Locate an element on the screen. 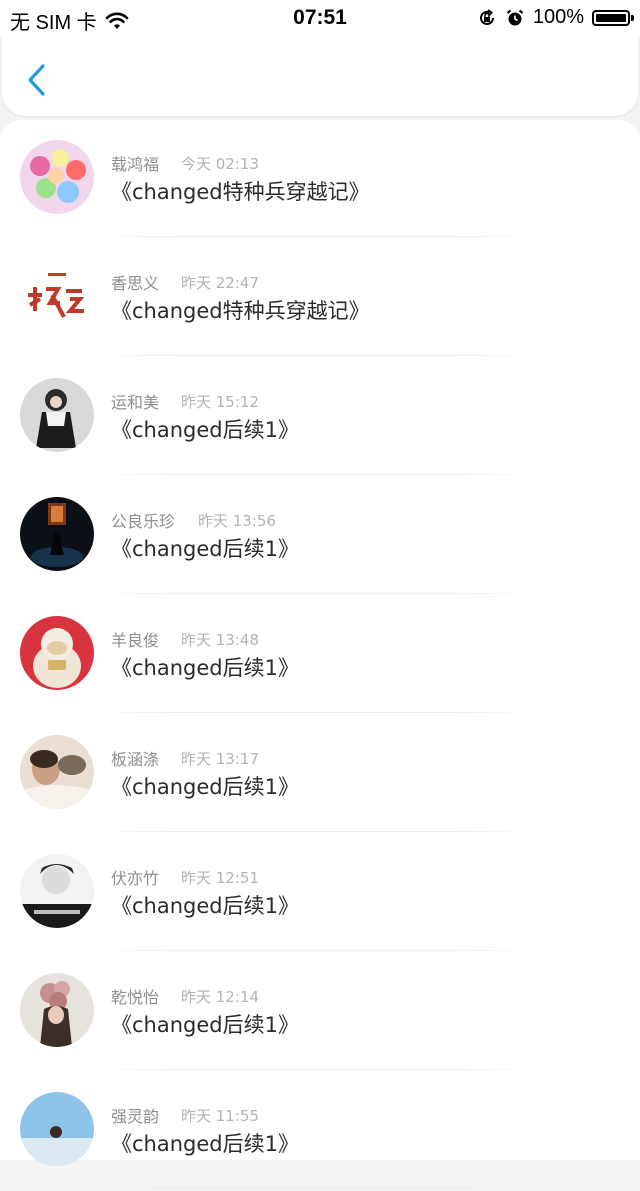  comment-time: 昨天 13:17 is located at coordinates (220, 759).